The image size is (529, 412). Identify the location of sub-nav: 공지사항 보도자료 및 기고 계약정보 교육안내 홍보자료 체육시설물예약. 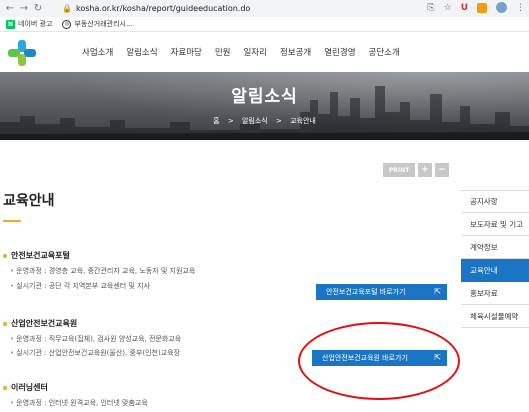
(495, 259).